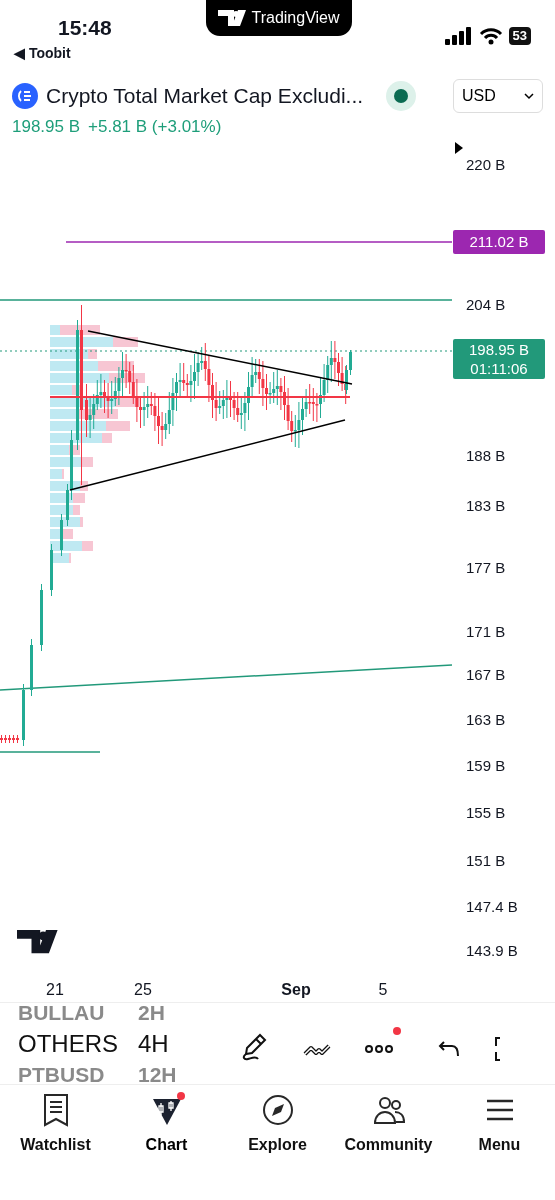 The image size is (555, 1200). I want to click on interval-option: 4H, so click(179, 1043).